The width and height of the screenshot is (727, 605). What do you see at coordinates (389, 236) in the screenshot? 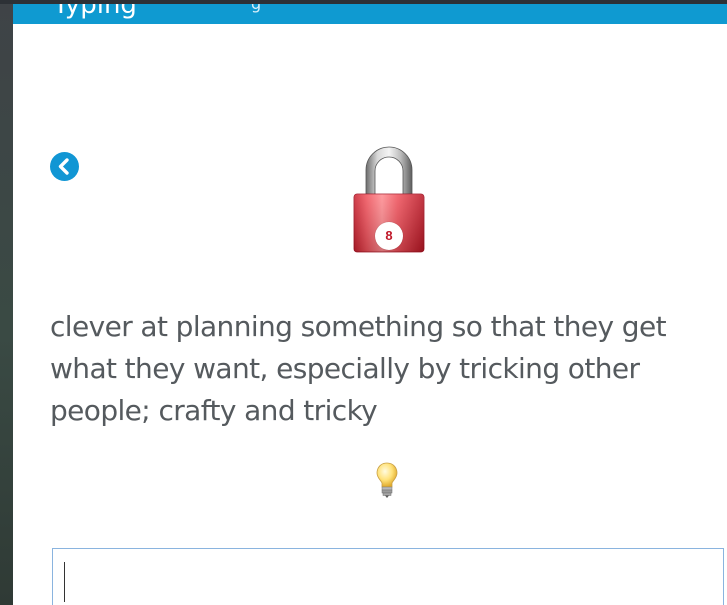
I see `lock-number-badge: 8` at bounding box center [389, 236].